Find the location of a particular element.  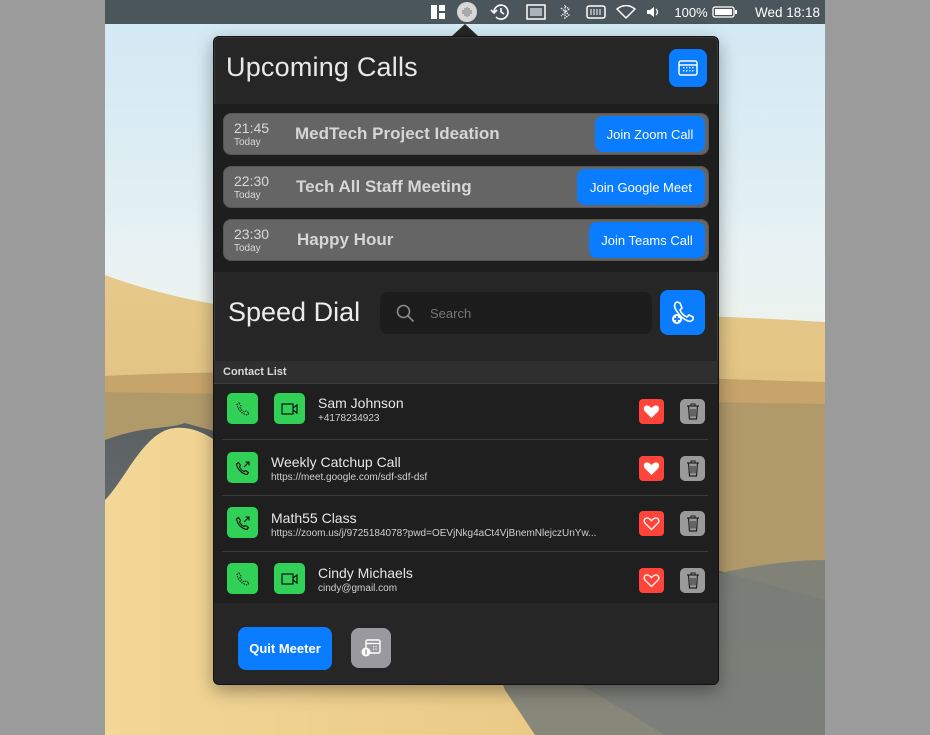

upcoming-header: Upcoming Calls is located at coordinates (466, 70).